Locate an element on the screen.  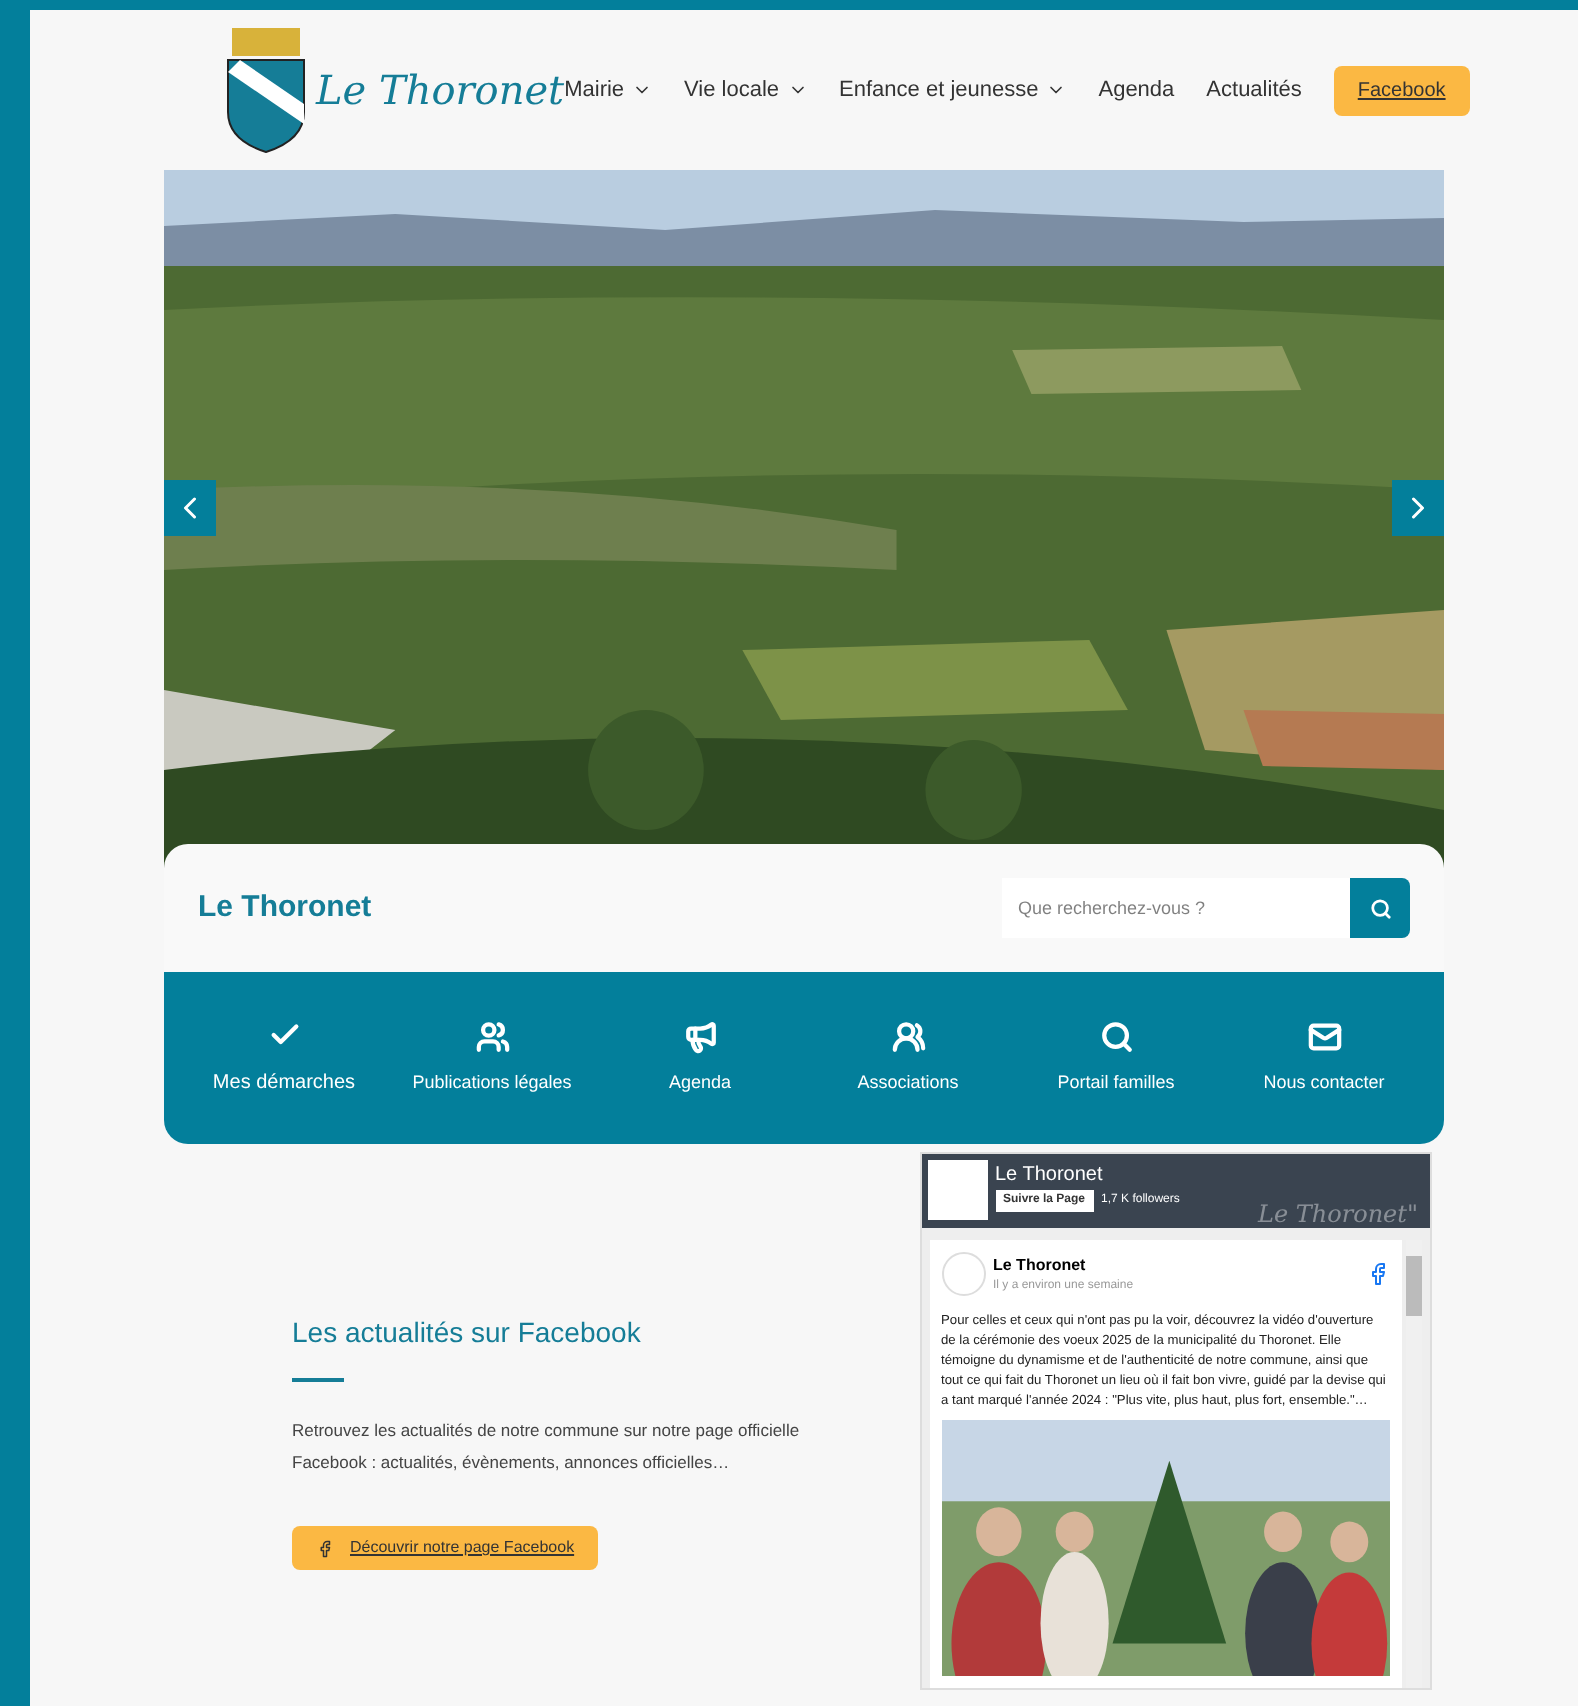
search-button is located at coordinates (1380, 908).